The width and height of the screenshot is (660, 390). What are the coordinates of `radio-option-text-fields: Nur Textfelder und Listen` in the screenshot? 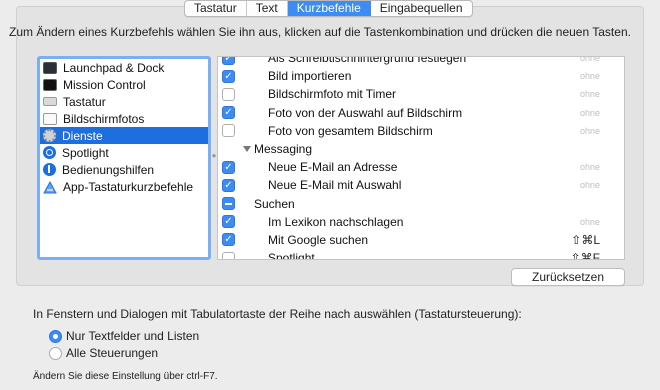 It's located at (124, 336).